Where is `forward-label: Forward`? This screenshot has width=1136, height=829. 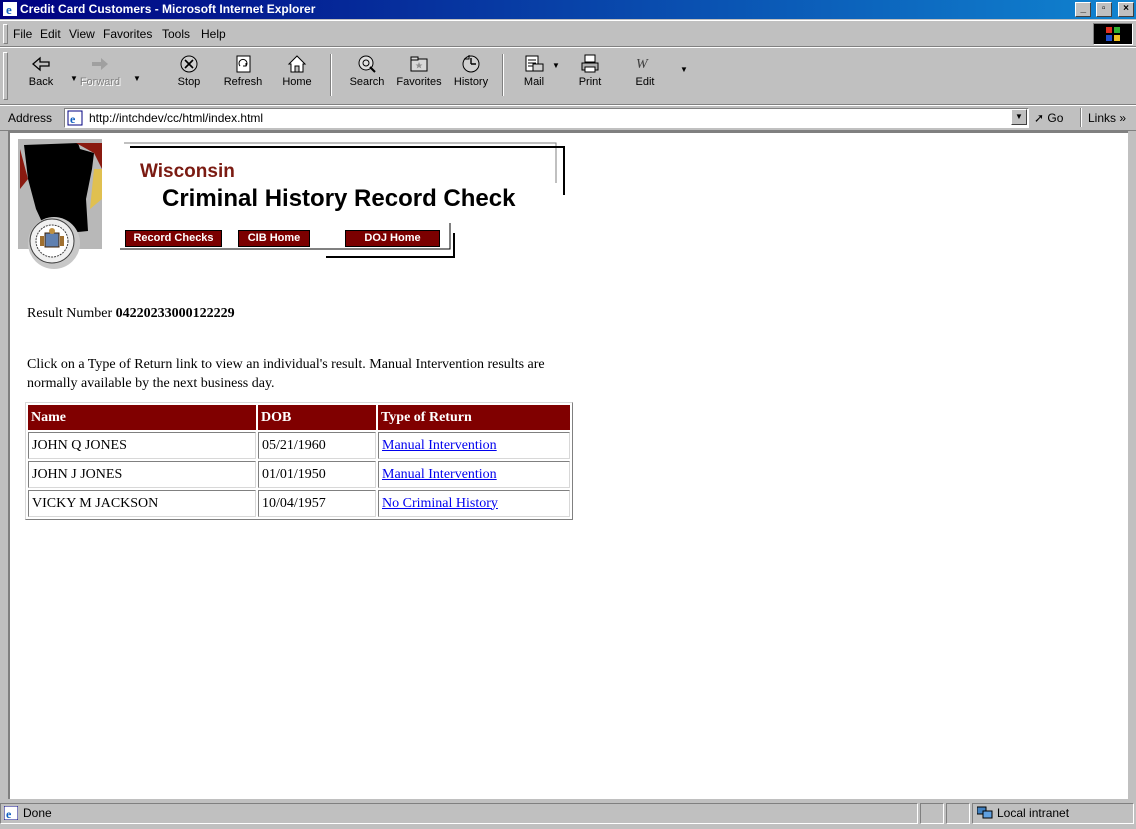 forward-label: Forward is located at coordinates (100, 82).